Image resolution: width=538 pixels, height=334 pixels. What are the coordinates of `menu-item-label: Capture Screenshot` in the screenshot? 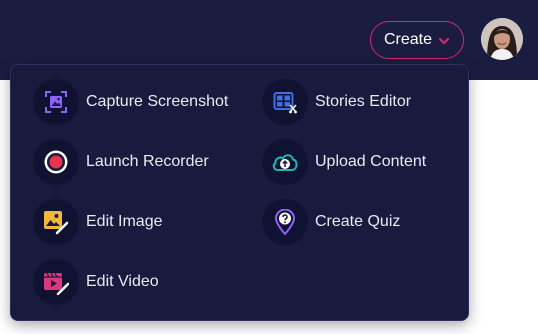 It's located at (157, 101).